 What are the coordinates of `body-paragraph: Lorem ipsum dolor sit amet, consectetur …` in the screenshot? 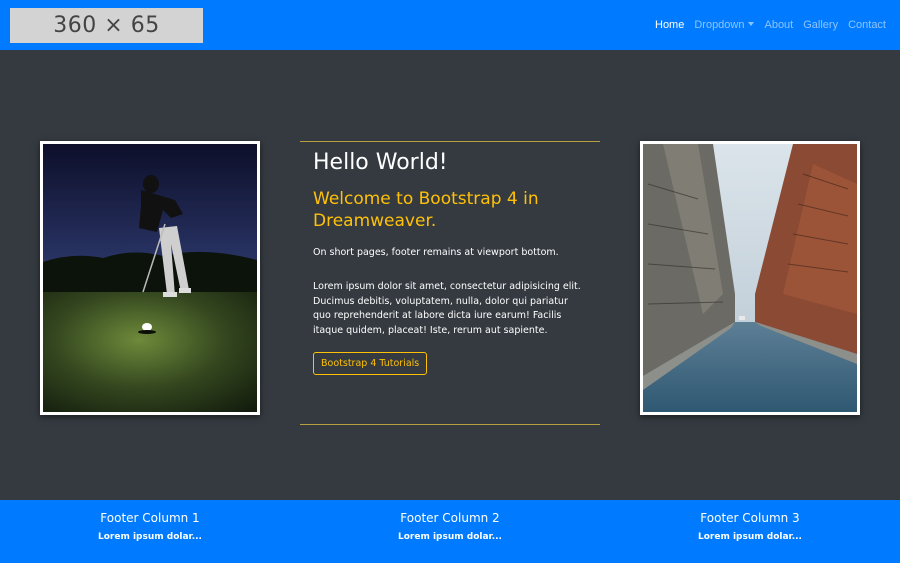 It's located at (447, 308).